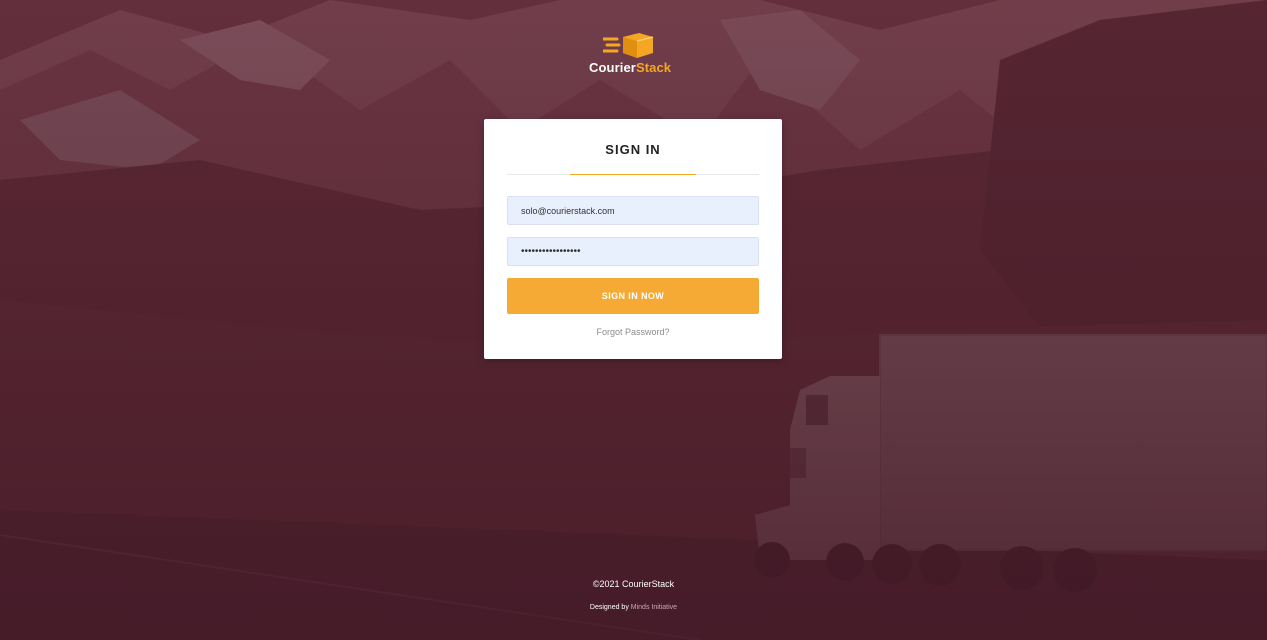  I want to click on courierstack-logo: CourierStack, so click(634, 54).